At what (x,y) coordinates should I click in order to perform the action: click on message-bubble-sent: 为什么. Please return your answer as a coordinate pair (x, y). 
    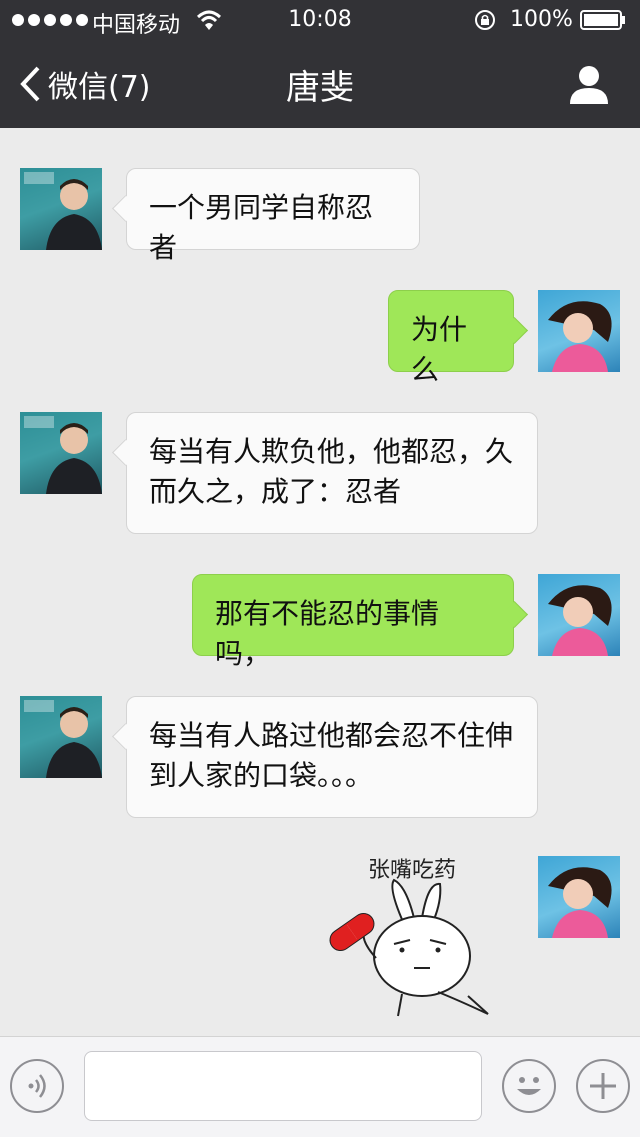
    Looking at the image, I should click on (451, 338).